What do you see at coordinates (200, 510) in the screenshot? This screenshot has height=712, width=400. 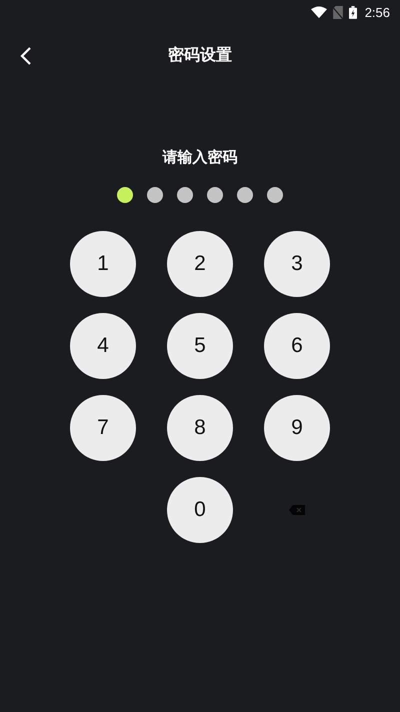 I see `digit-key: 0` at bounding box center [200, 510].